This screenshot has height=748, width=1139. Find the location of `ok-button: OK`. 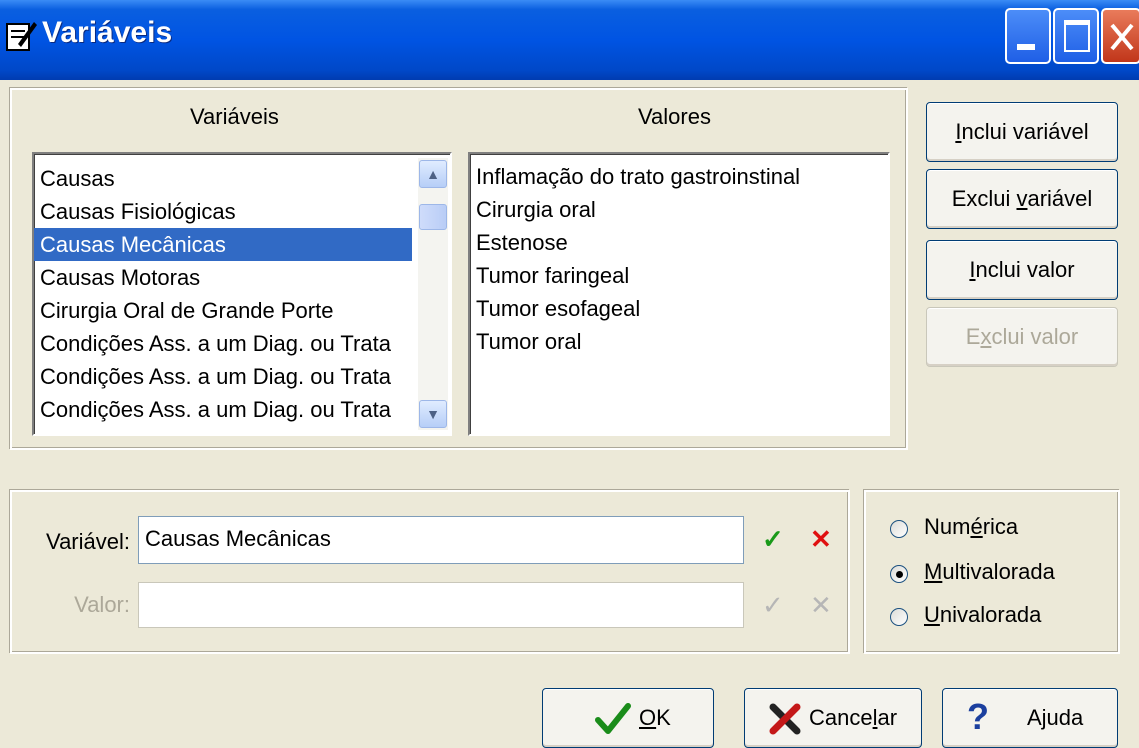

ok-button: OK is located at coordinates (628, 718).